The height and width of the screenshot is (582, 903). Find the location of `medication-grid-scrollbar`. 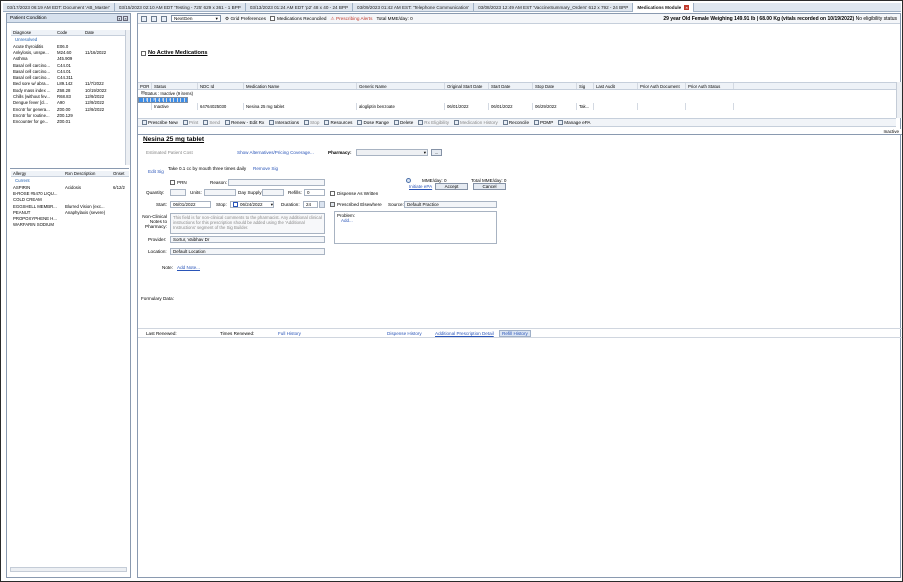

medication-grid-scrollbar is located at coordinates (899, 100).